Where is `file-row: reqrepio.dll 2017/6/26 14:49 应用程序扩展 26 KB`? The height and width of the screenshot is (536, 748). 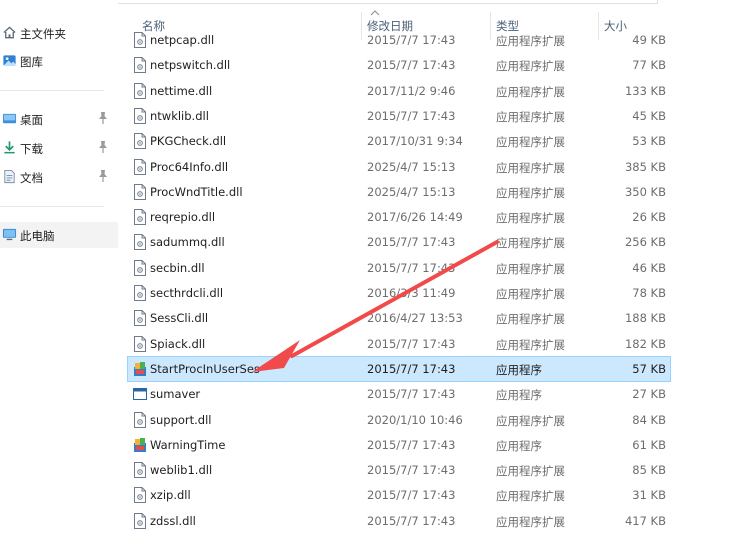
file-row: reqrepio.dll 2017/6/26 14:49 应用程序扩展 26 KB is located at coordinates (399, 217).